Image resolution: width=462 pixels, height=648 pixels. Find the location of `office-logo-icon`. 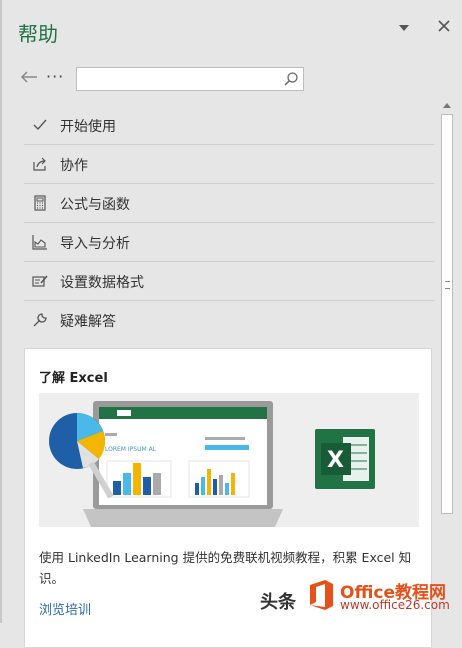

office-logo-icon is located at coordinates (321, 595).